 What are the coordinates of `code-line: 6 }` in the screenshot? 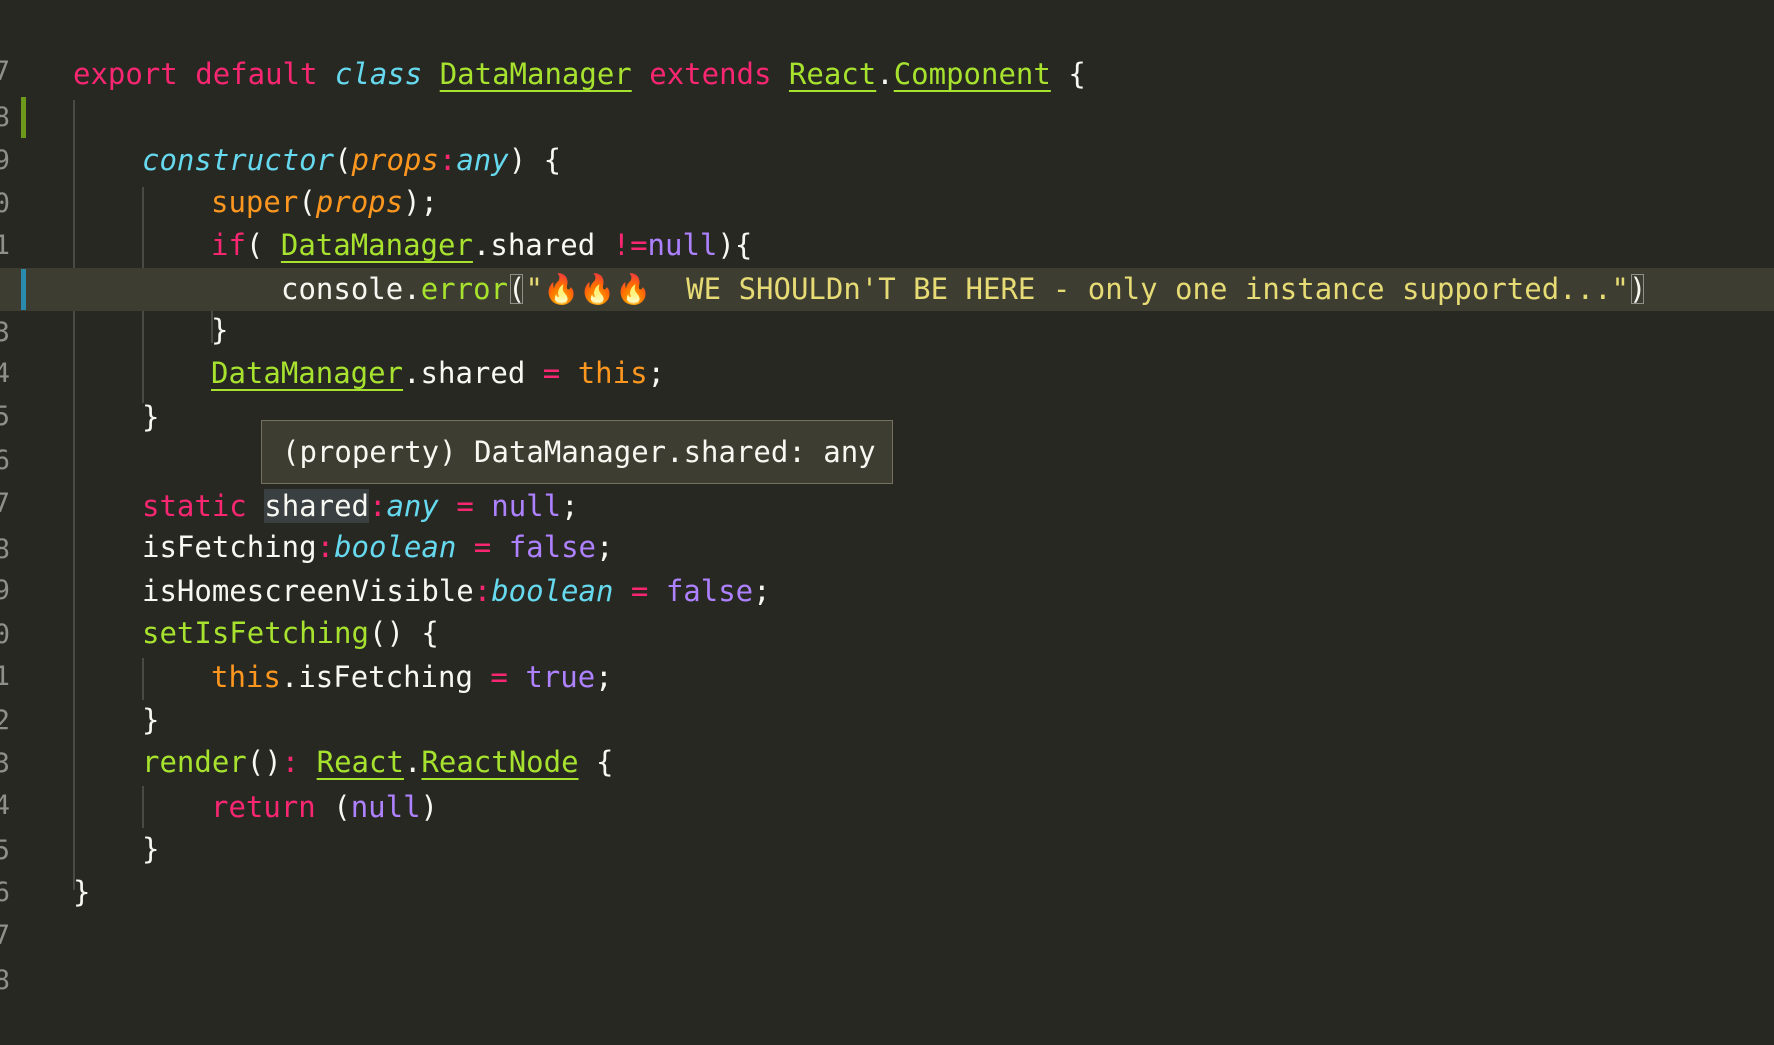 It's located at (887, 868).